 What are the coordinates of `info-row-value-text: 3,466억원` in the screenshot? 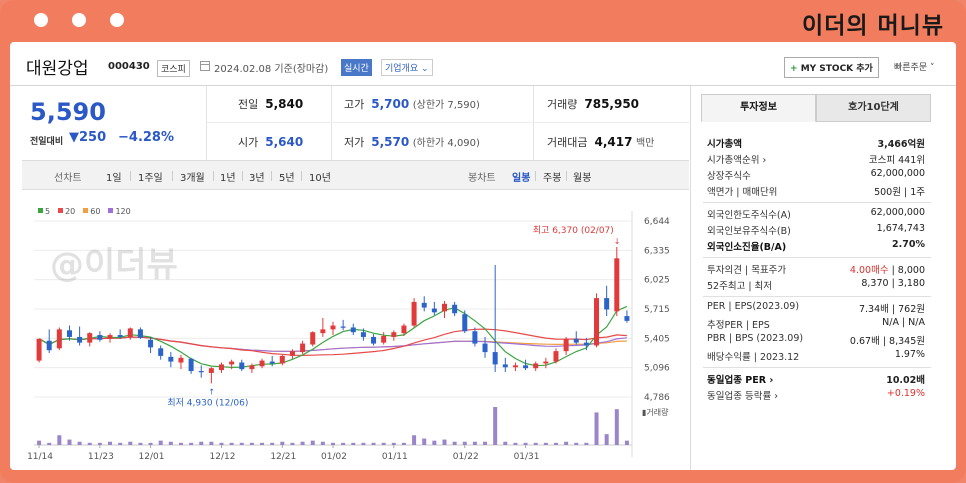 It's located at (901, 144).